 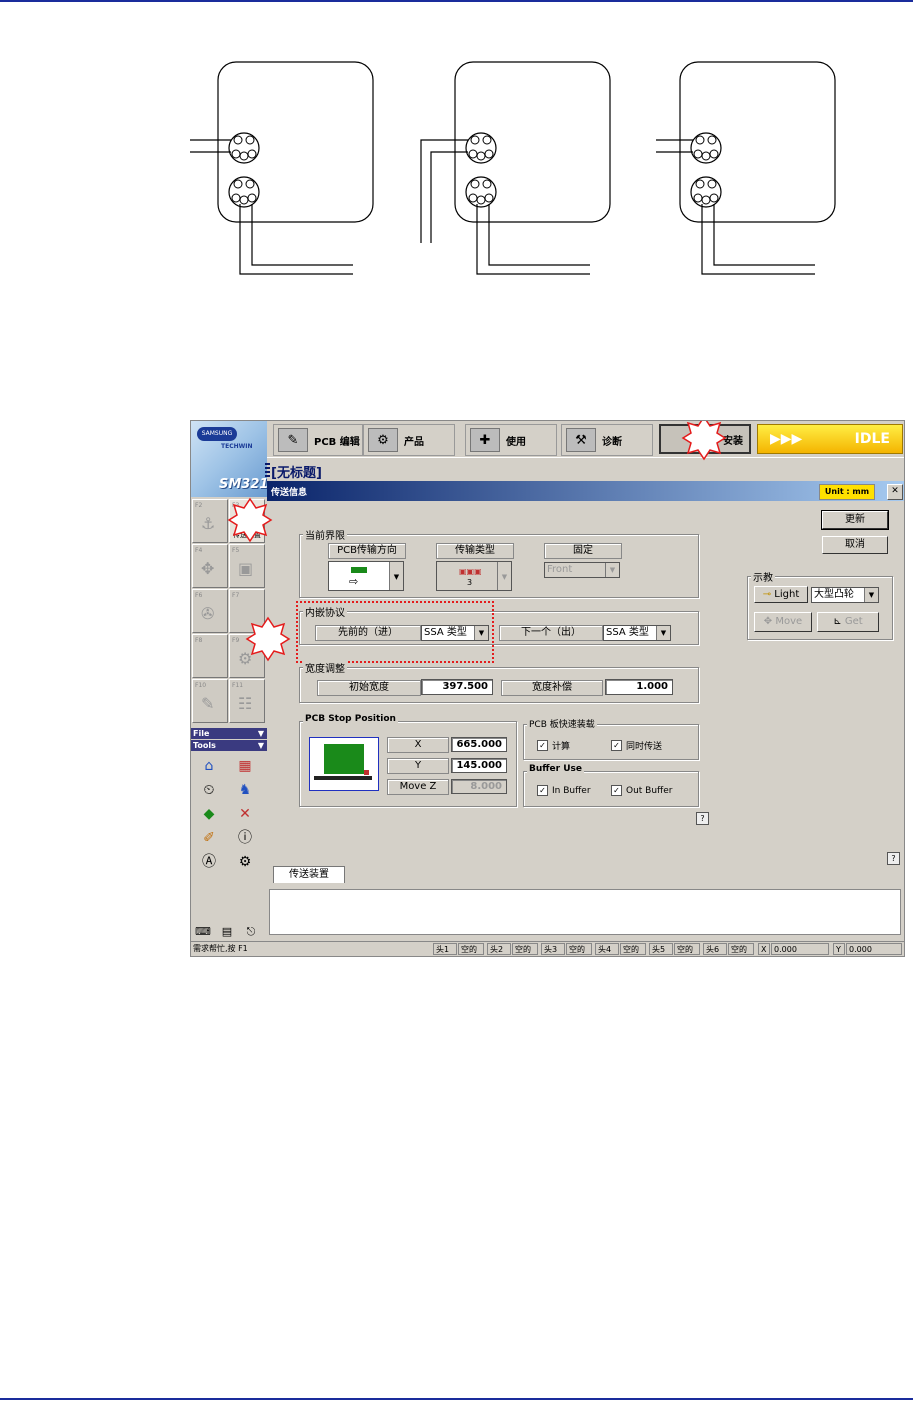 What do you see at coordinates (556, 769) in the screenshot?
I see `buffer-title: Buffer Use` at bounding box center [556, 769].